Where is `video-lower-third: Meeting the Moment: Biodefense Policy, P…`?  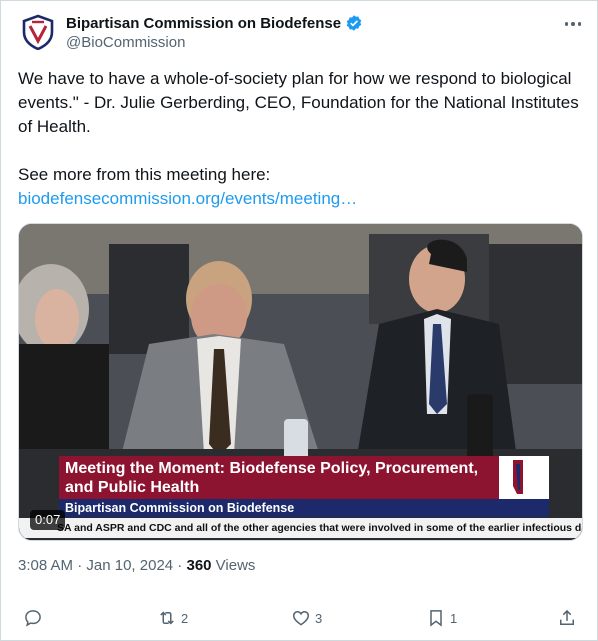 video-lower-third: Meeting the Moment: Biodefense Policy, P… is located at coordinates (311, 487).